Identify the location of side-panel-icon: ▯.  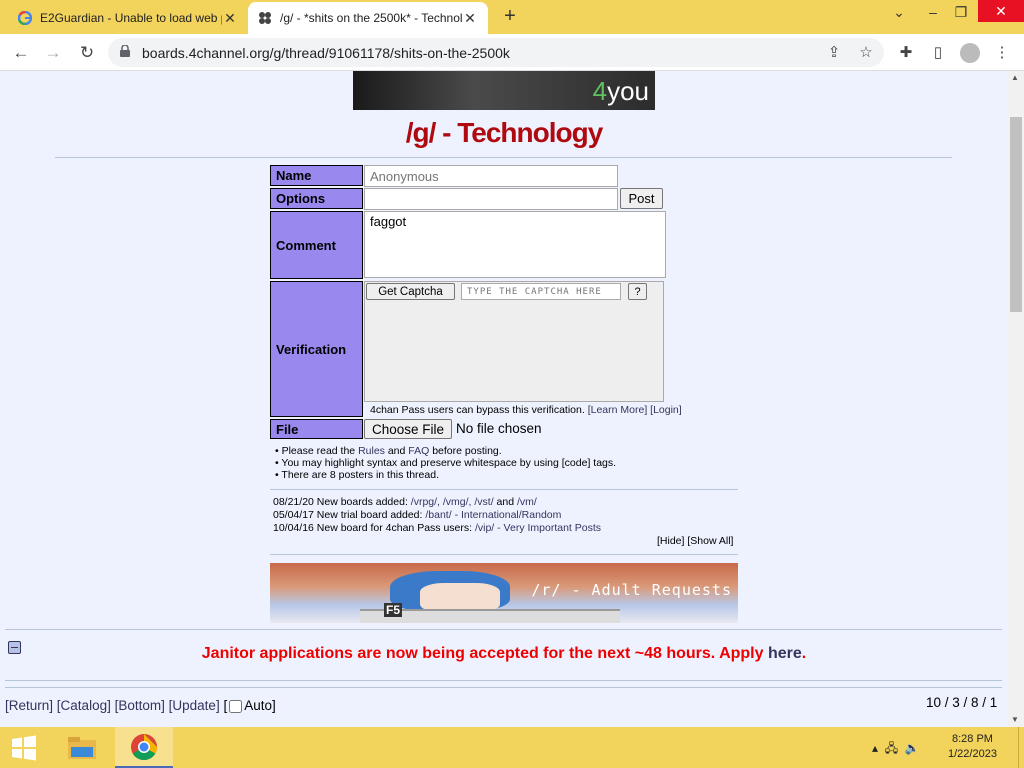
(938, 53).